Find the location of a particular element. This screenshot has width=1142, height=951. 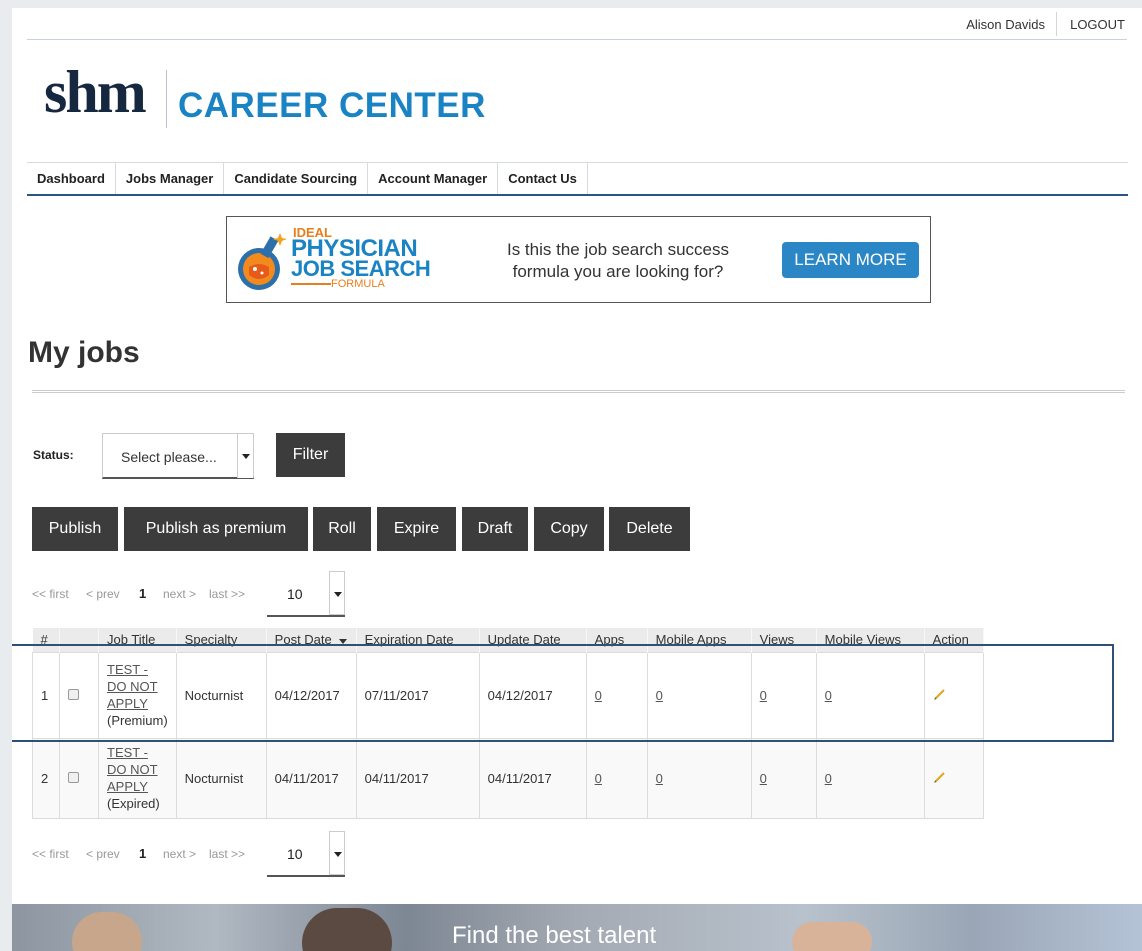

publish-button: Publish is located at coordinates (75, 529).